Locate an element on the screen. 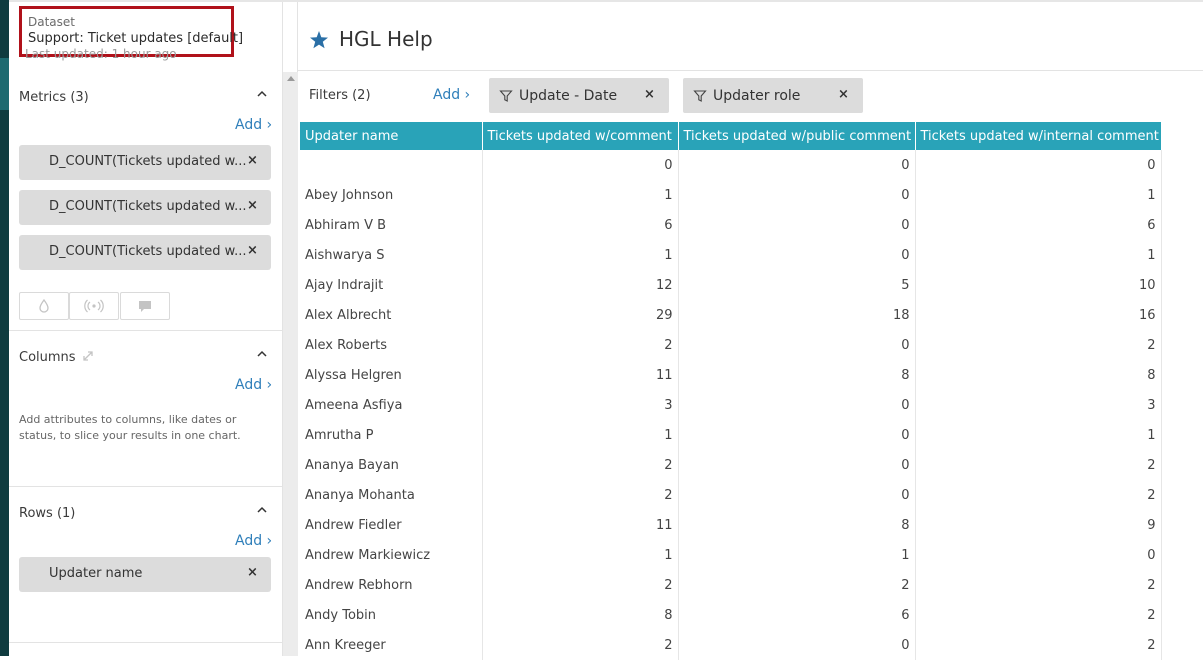 The height and width of the screenshot is (660, 1203). table-row: Ananya Mohanta 2 0 2 is located at coordinates (731, 495).